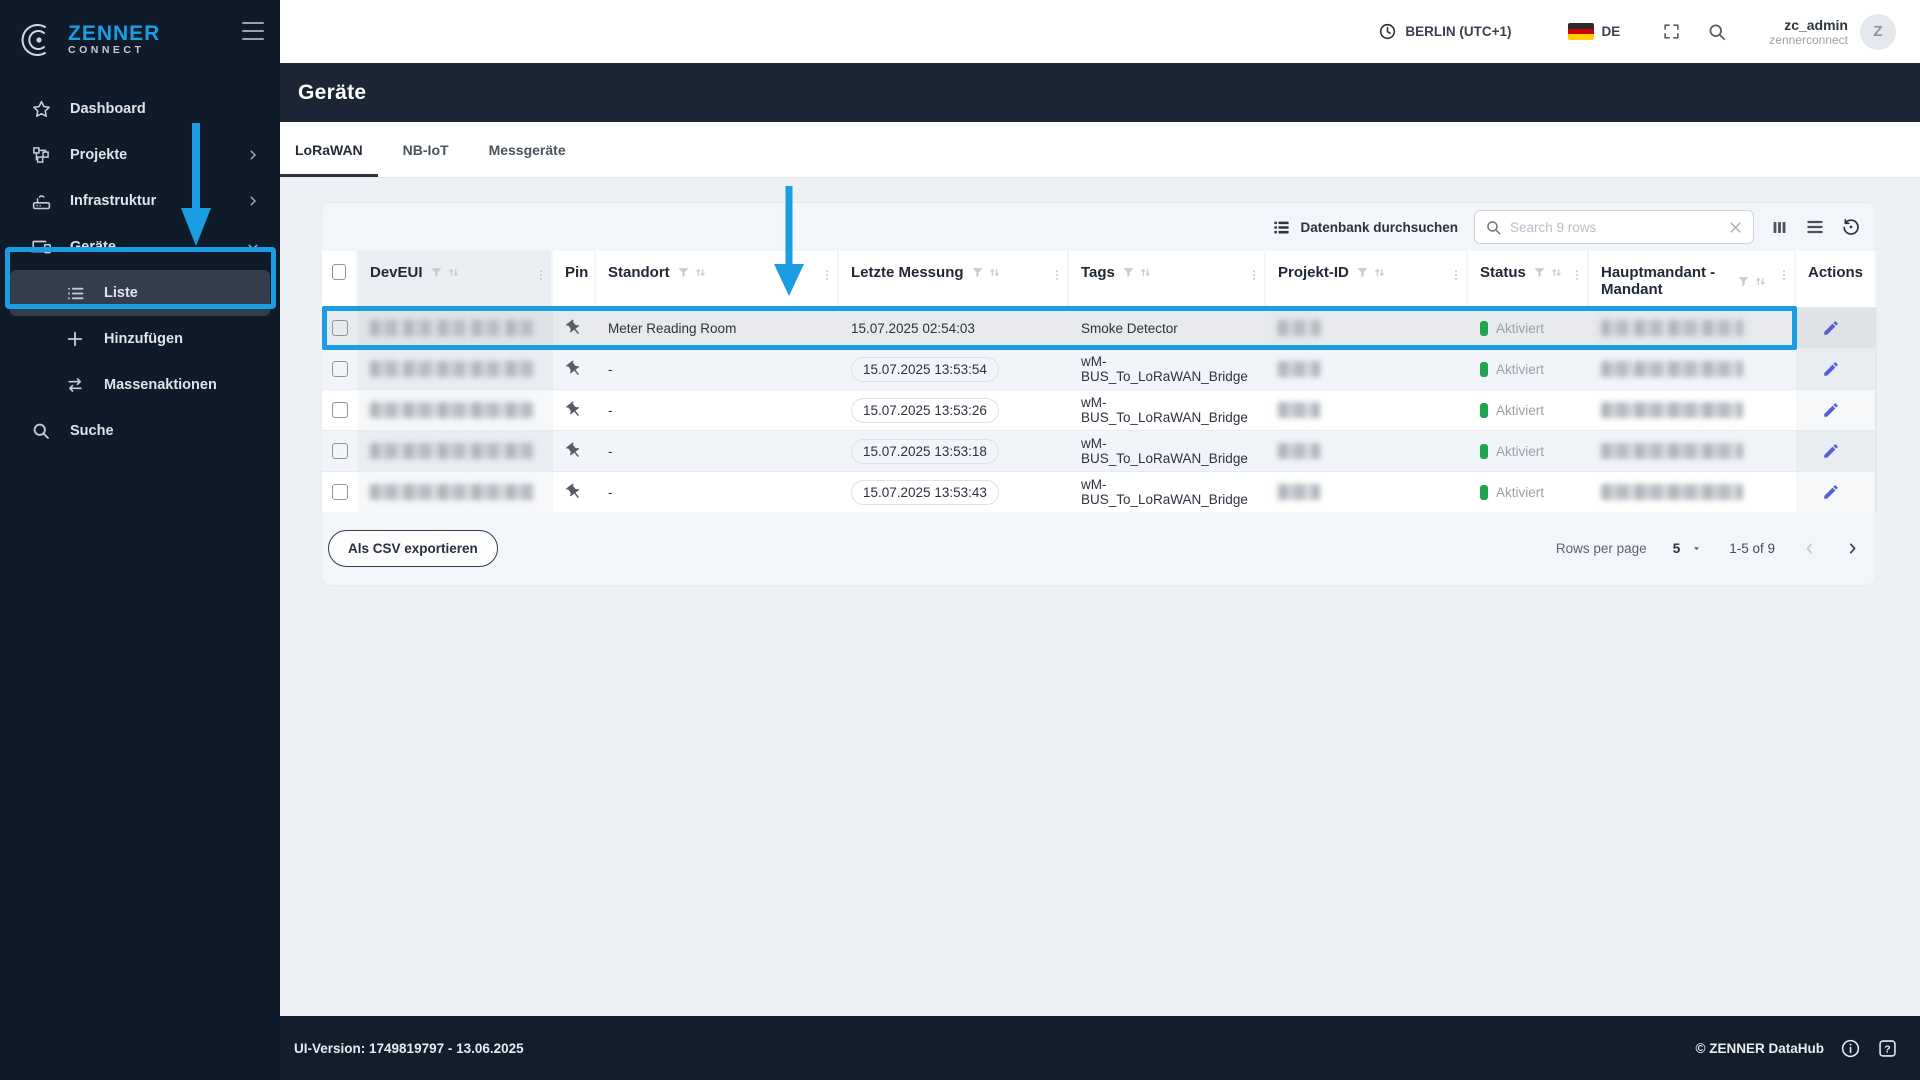  I want to click on fullscreen-icon, so click(1671, 31).